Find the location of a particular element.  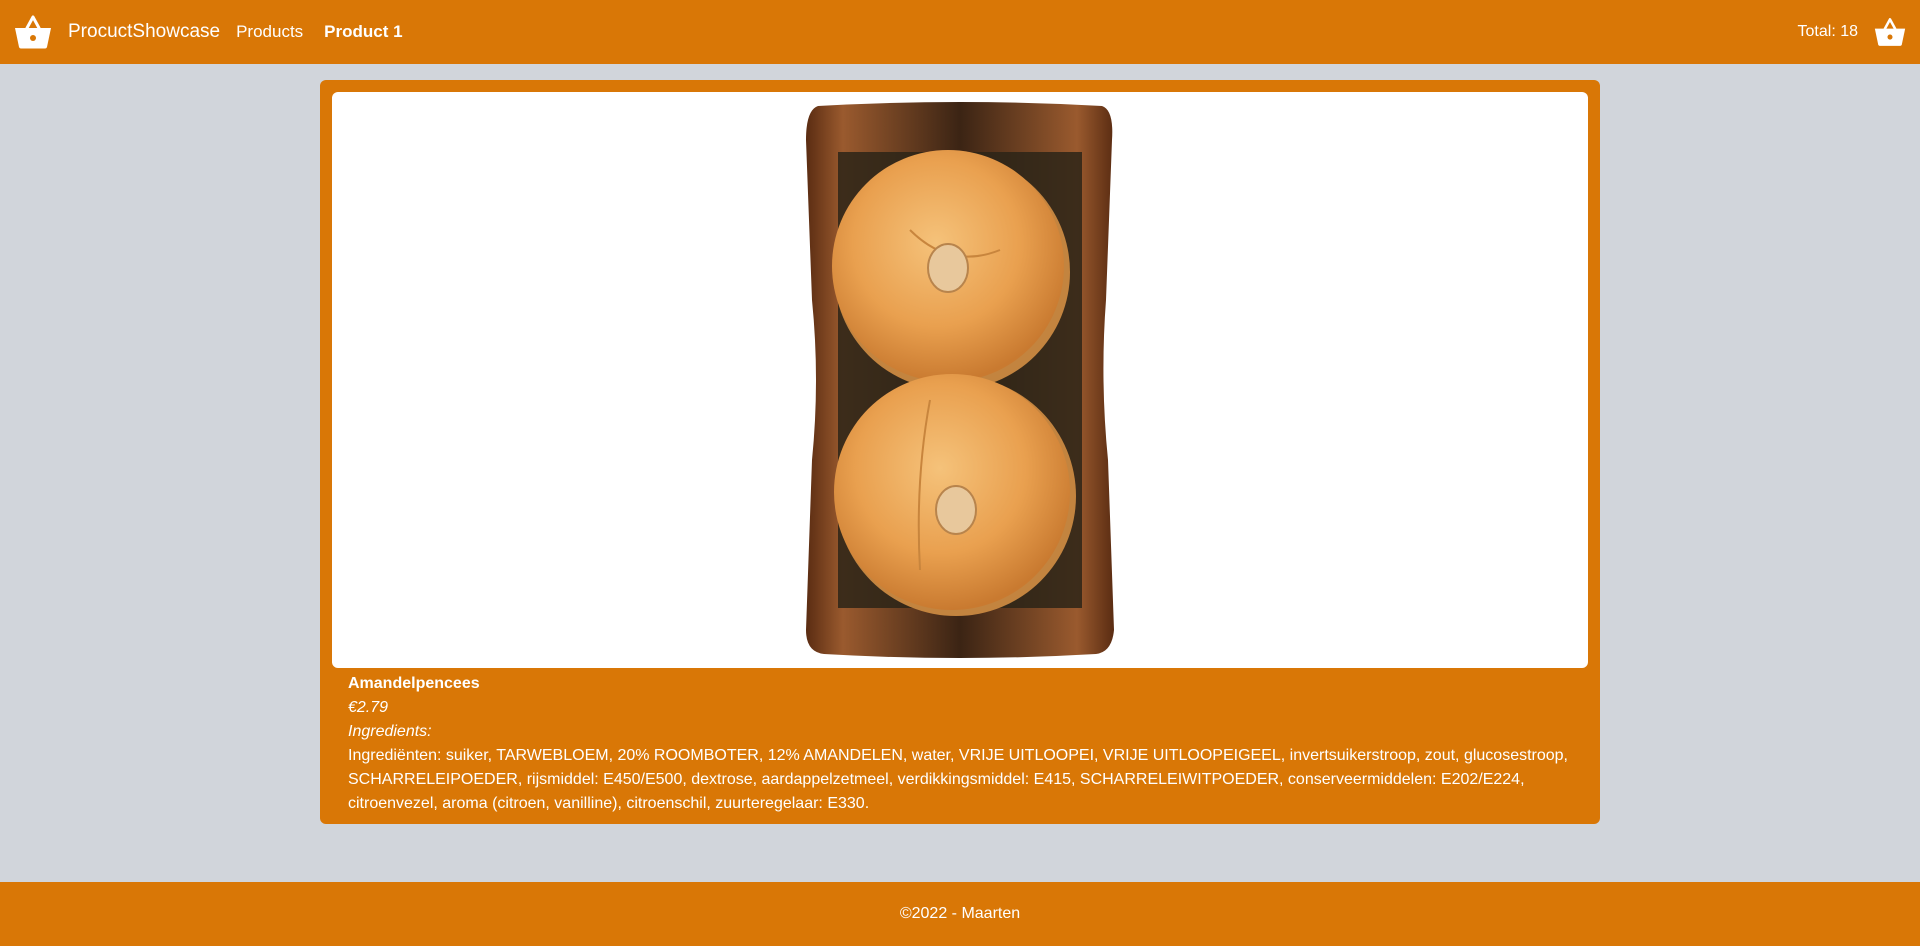

cart-button is located at coordinates (1890, 32).